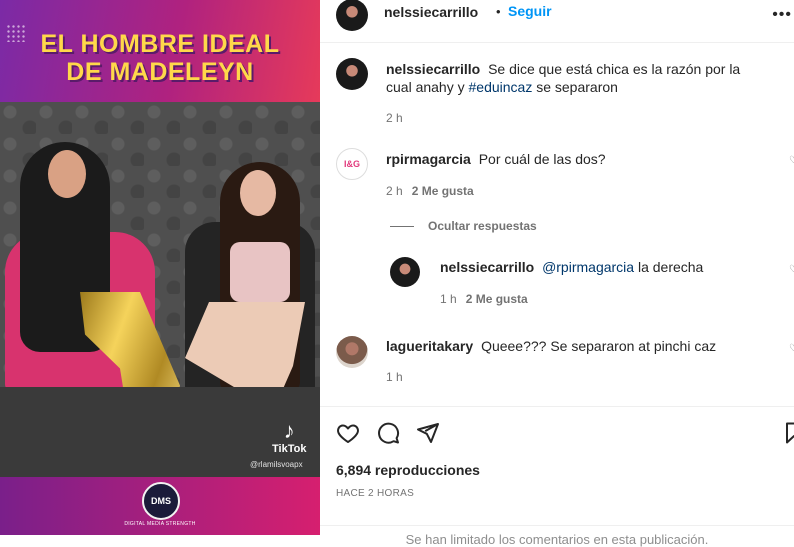 The image size is (794, 547). Describe the element at coordinates (443, 191) in the screenshot. I see `comment-likes: 2 Me gusta` at that location.